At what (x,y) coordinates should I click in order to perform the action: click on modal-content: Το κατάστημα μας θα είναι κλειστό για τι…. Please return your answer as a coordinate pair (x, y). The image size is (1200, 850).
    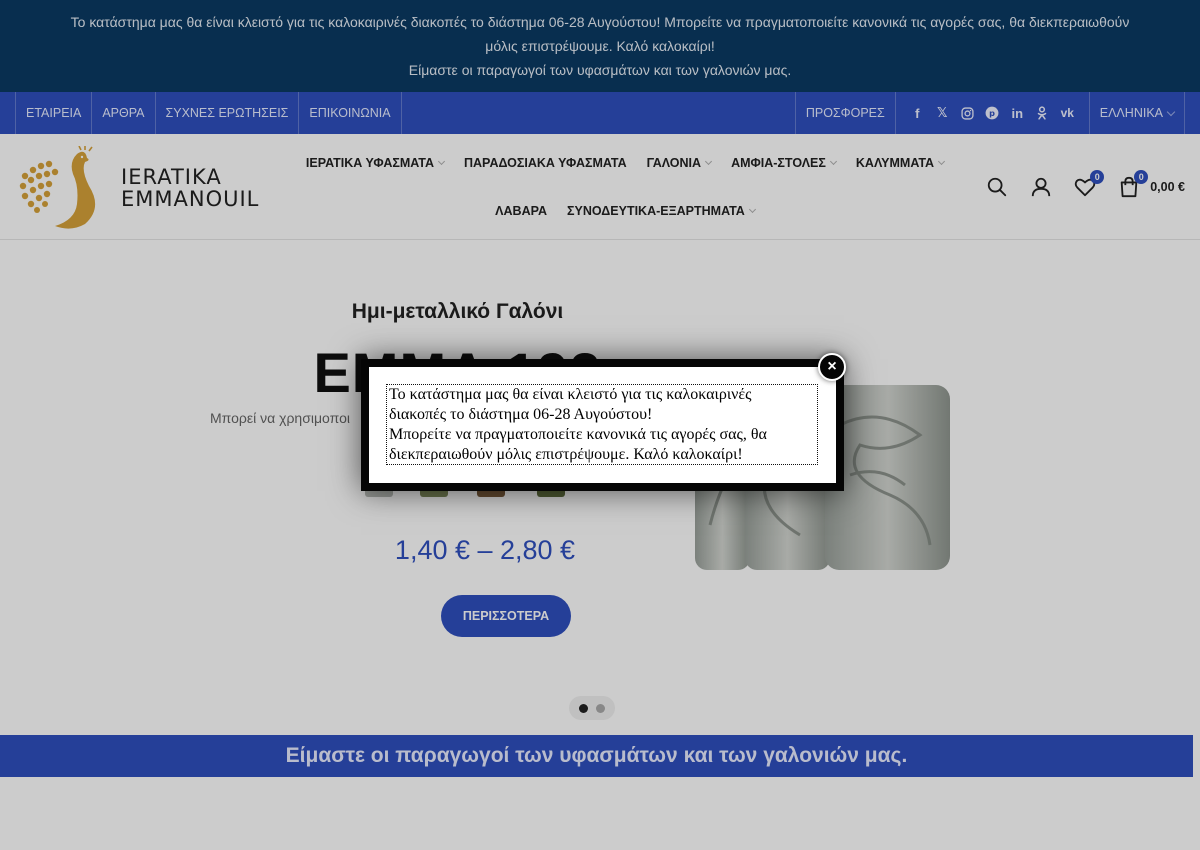
    Looking at the image, I should click on (602, 424).